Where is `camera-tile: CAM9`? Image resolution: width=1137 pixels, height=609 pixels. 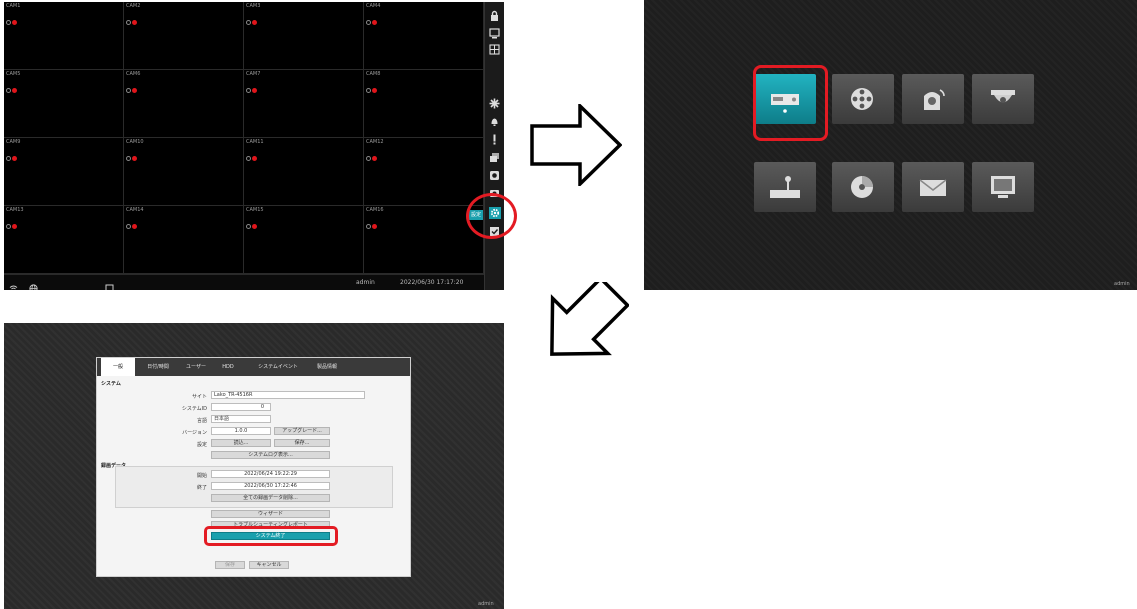 camera-tile: CAM9 is located at coordinates (64, 172).